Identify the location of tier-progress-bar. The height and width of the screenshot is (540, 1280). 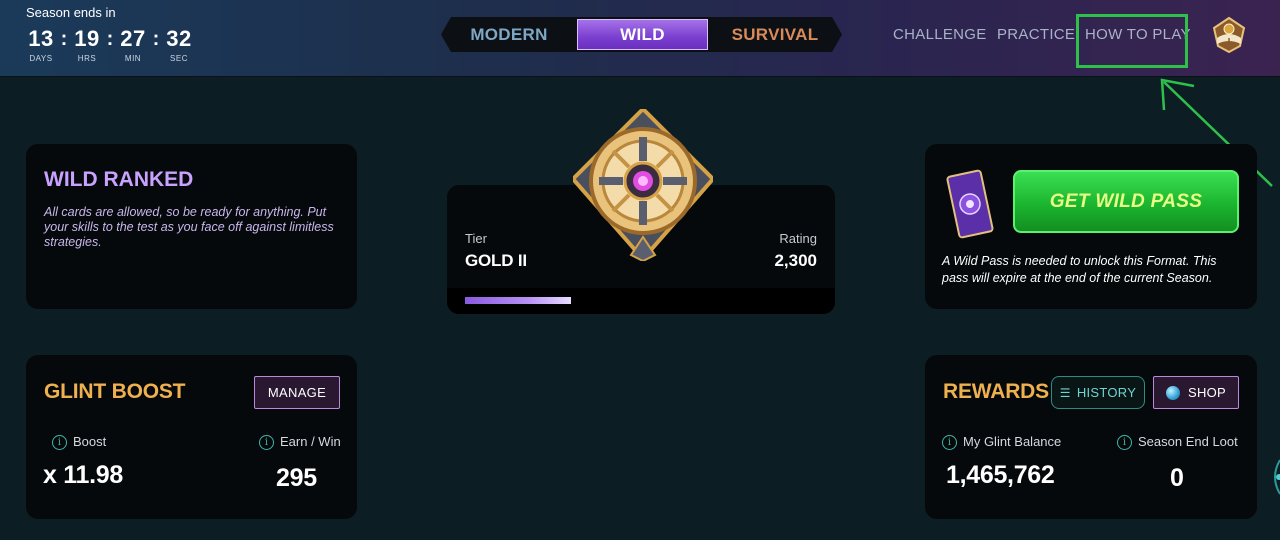
(518, 300).